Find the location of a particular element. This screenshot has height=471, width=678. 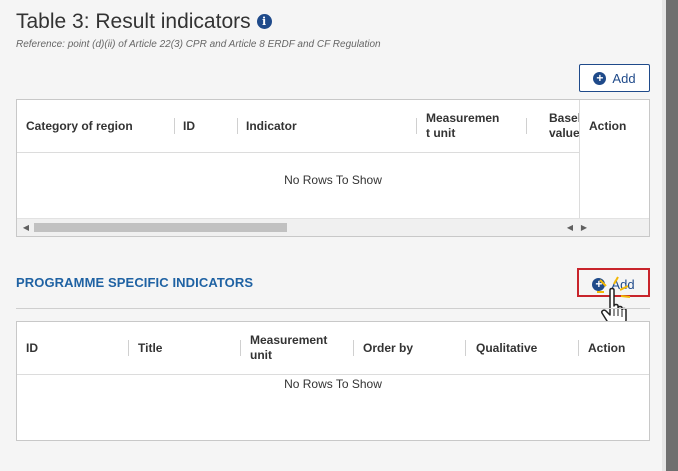

info-icon: i is located at coordinates (264, 21).